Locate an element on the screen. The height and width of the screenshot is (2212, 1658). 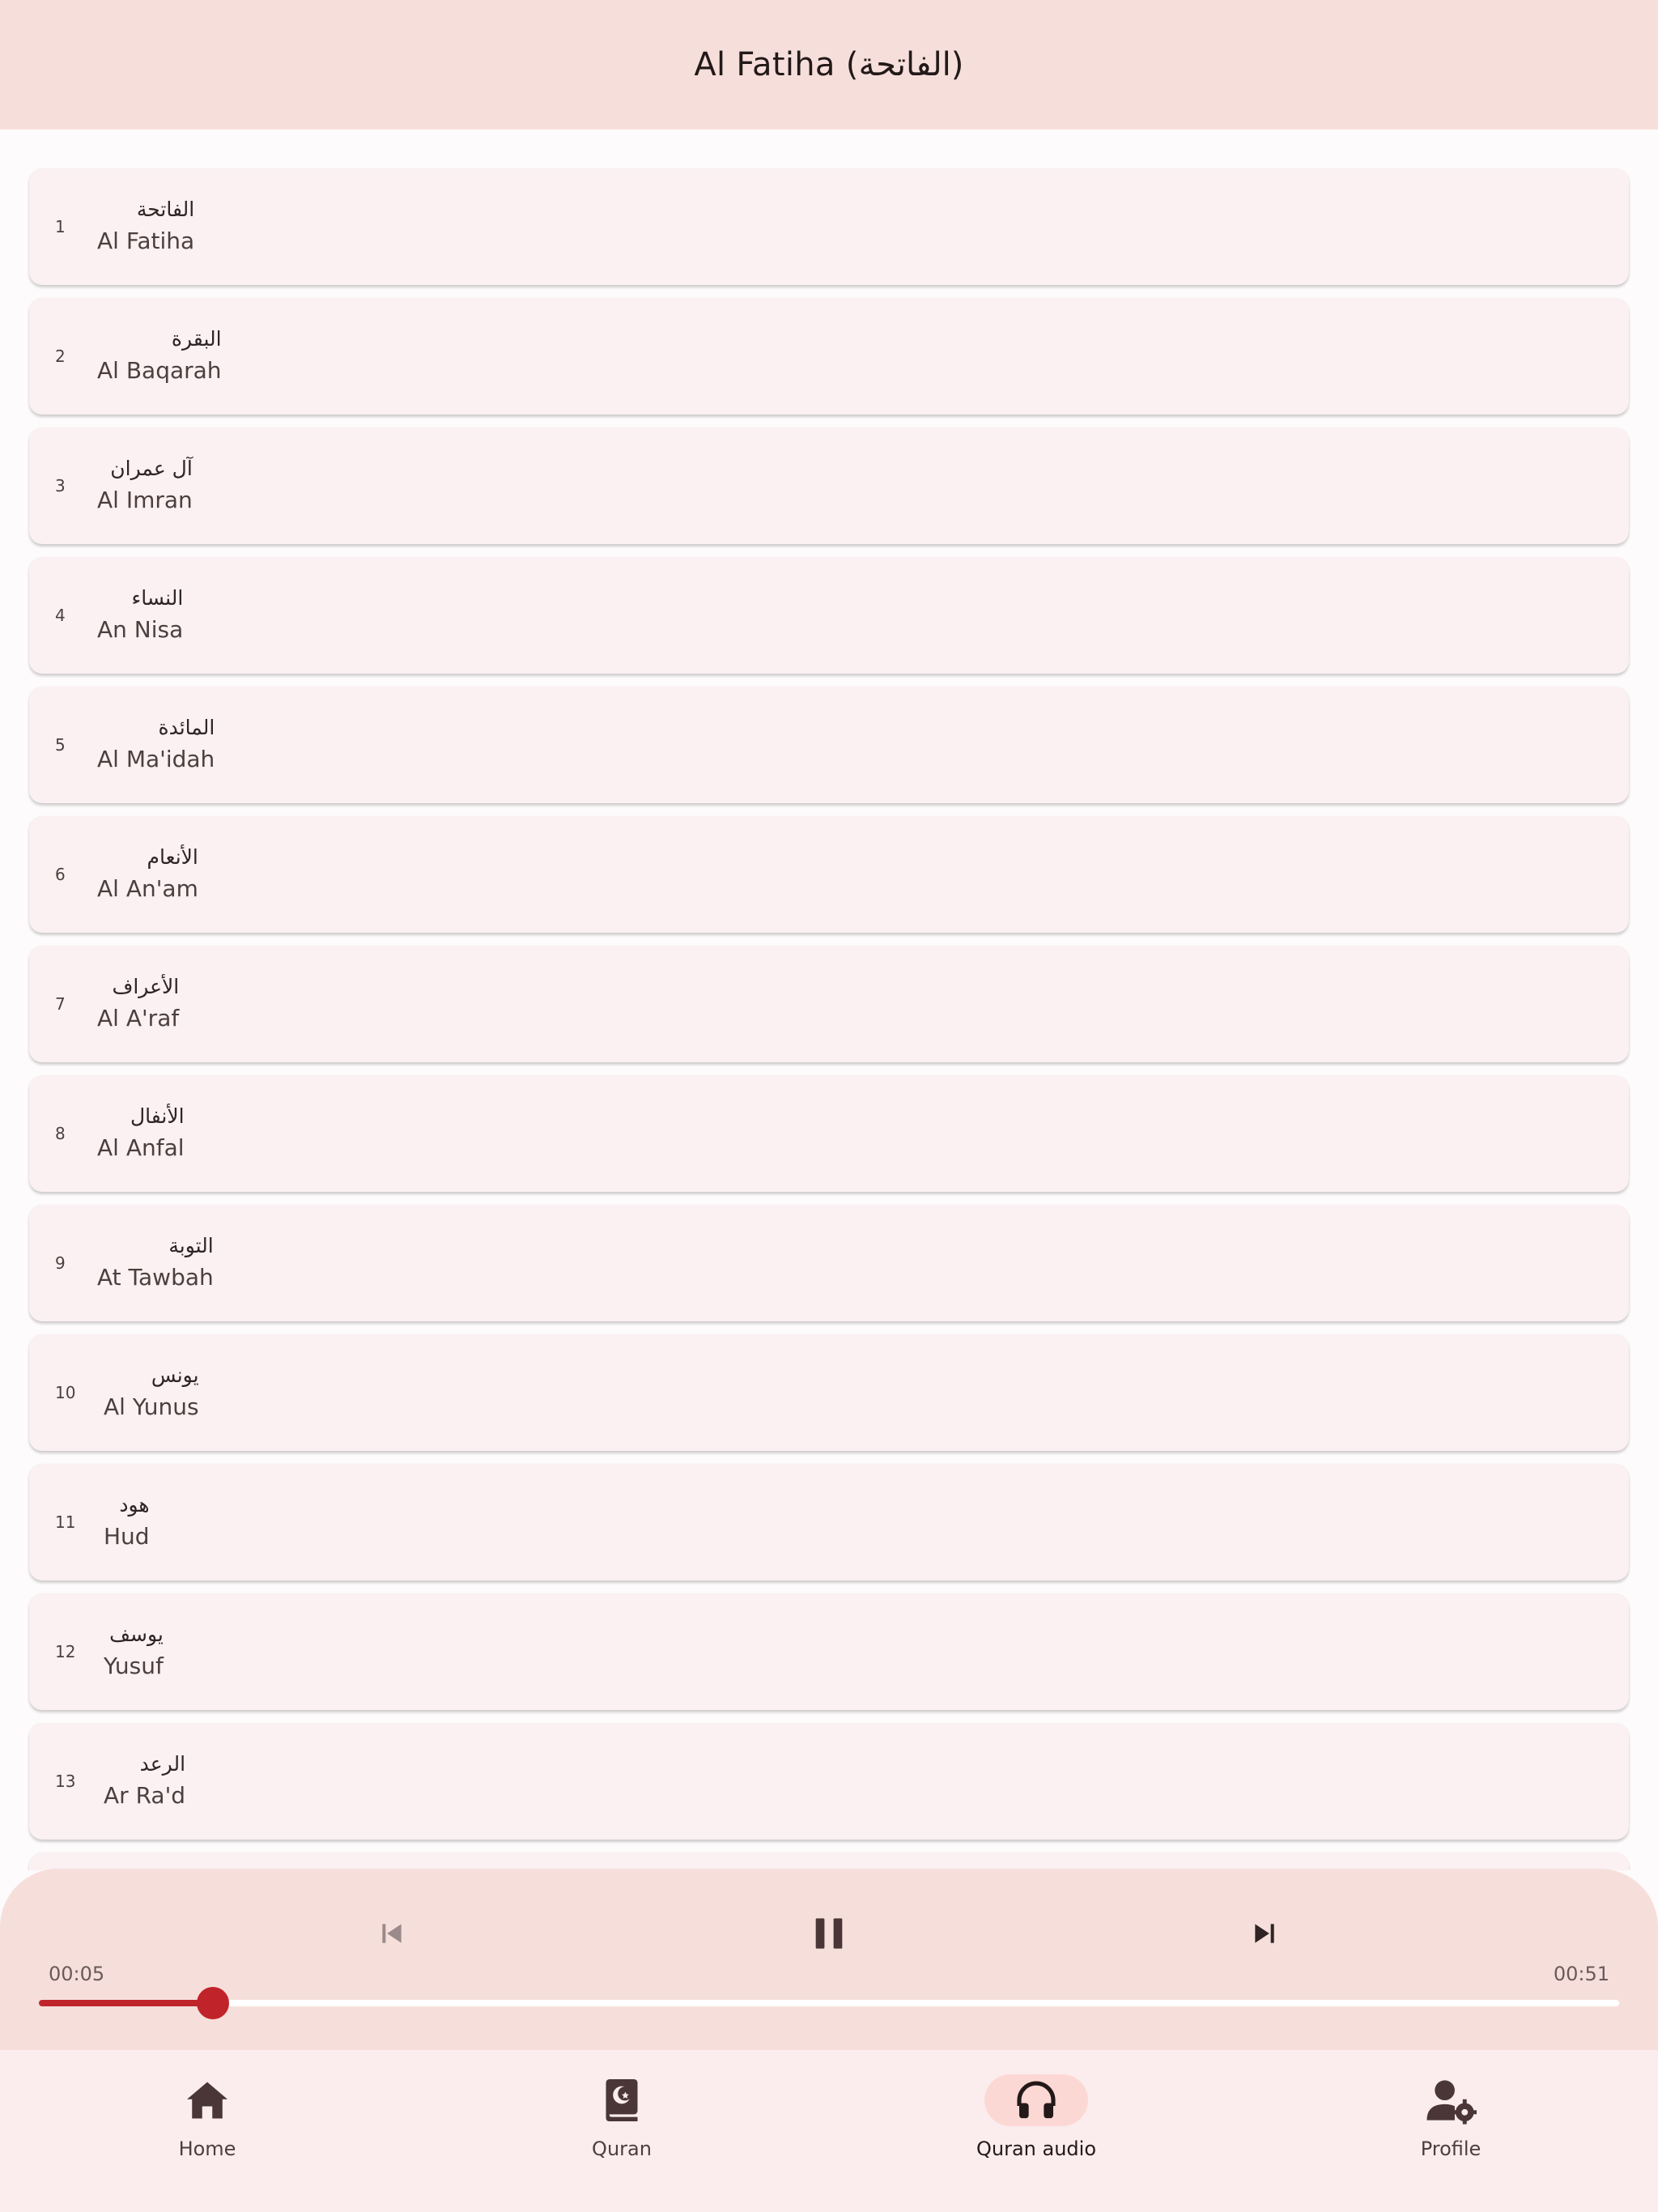
profile-settings-icon is located at coordinates (1451, 2102).